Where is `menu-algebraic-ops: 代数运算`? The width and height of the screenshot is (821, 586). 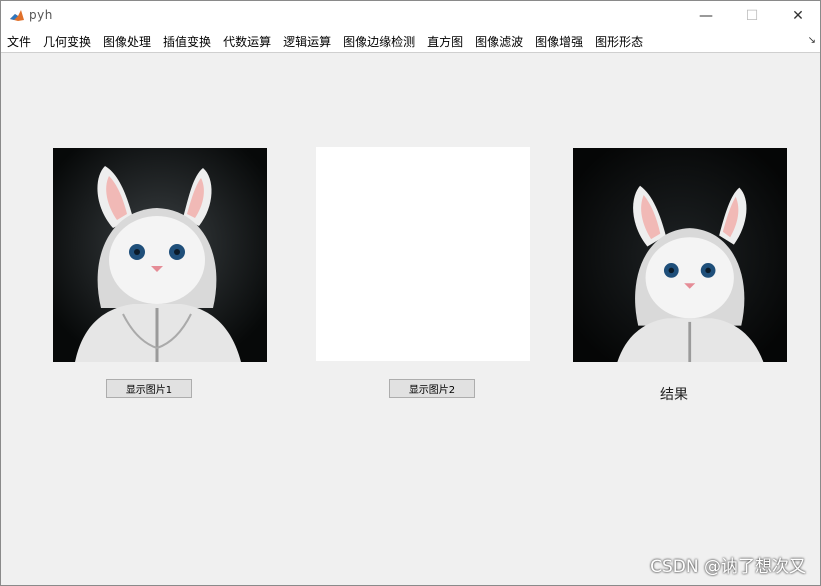
menu-algebraic-ops: 代数运算 is located at coordinates (247, 41).